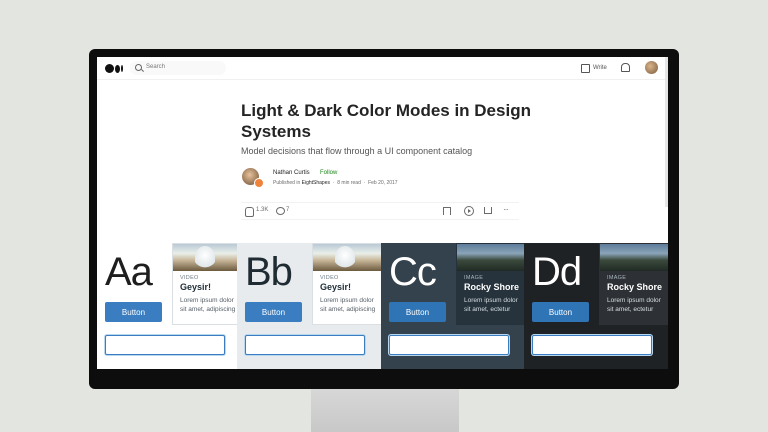 Image resolution: width=768 pixels, height=432 pixels. I want to click on medium-logo-icon, so click(115, 68).